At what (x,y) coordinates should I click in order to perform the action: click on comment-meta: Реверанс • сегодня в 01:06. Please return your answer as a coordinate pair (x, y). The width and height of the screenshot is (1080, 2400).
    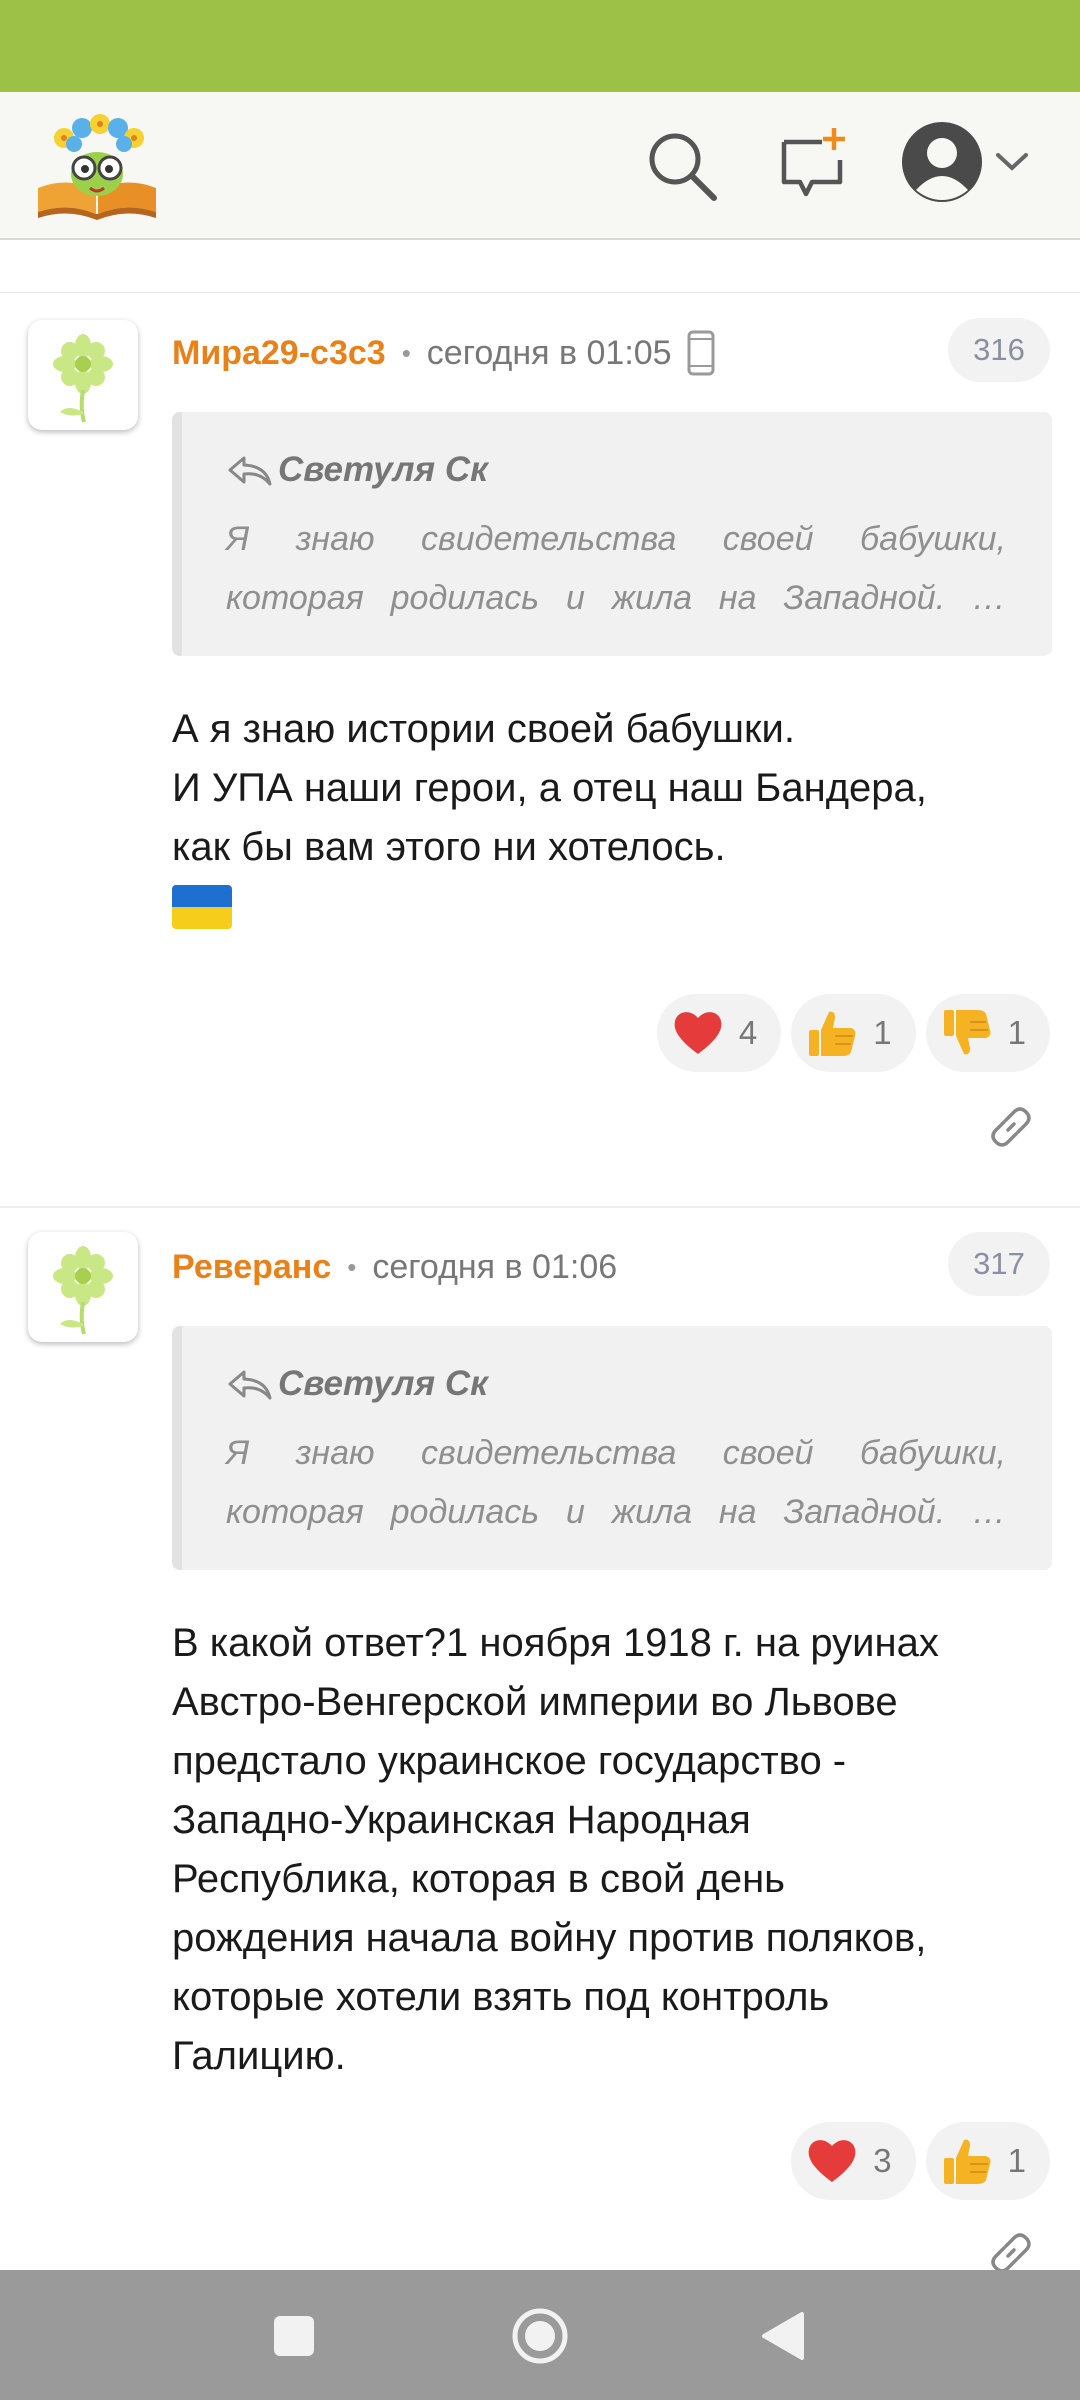
    Looking at the image, I should click on (394, 1267).